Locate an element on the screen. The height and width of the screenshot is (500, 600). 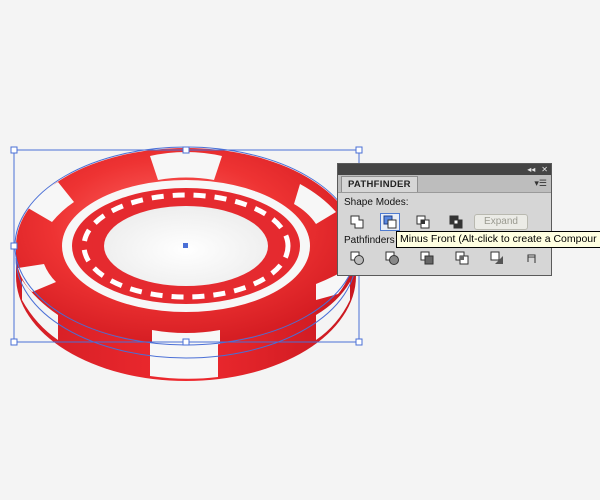
panel-titlebar: ◂◂ ✕ is located at coordinates (444, 169).